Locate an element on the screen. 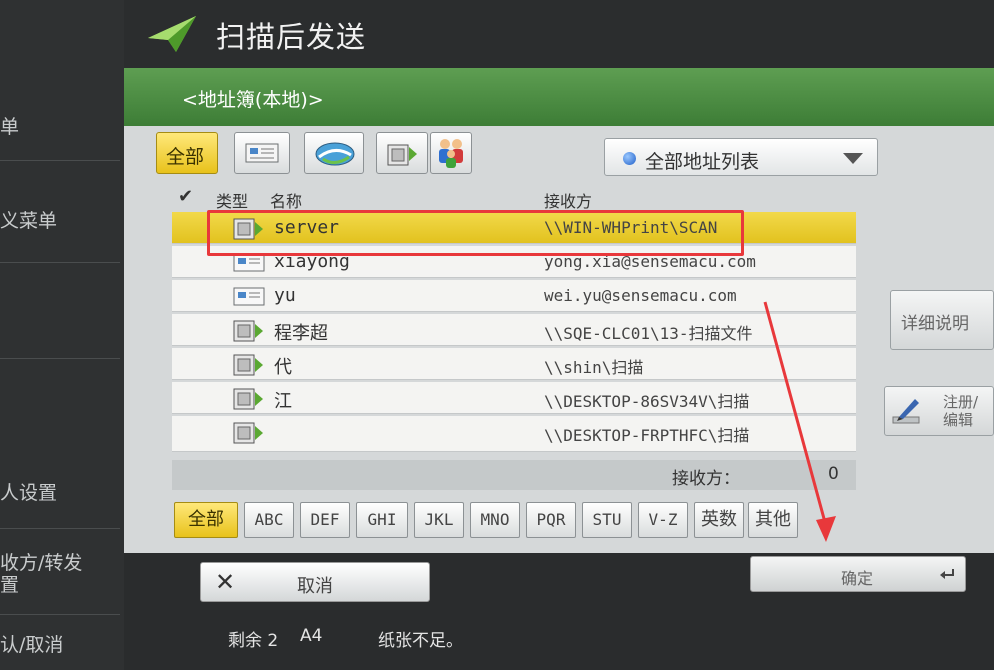 The height and width of the screenshot is (670, 994). row-name: 代 is located at coordinates (283, 367).